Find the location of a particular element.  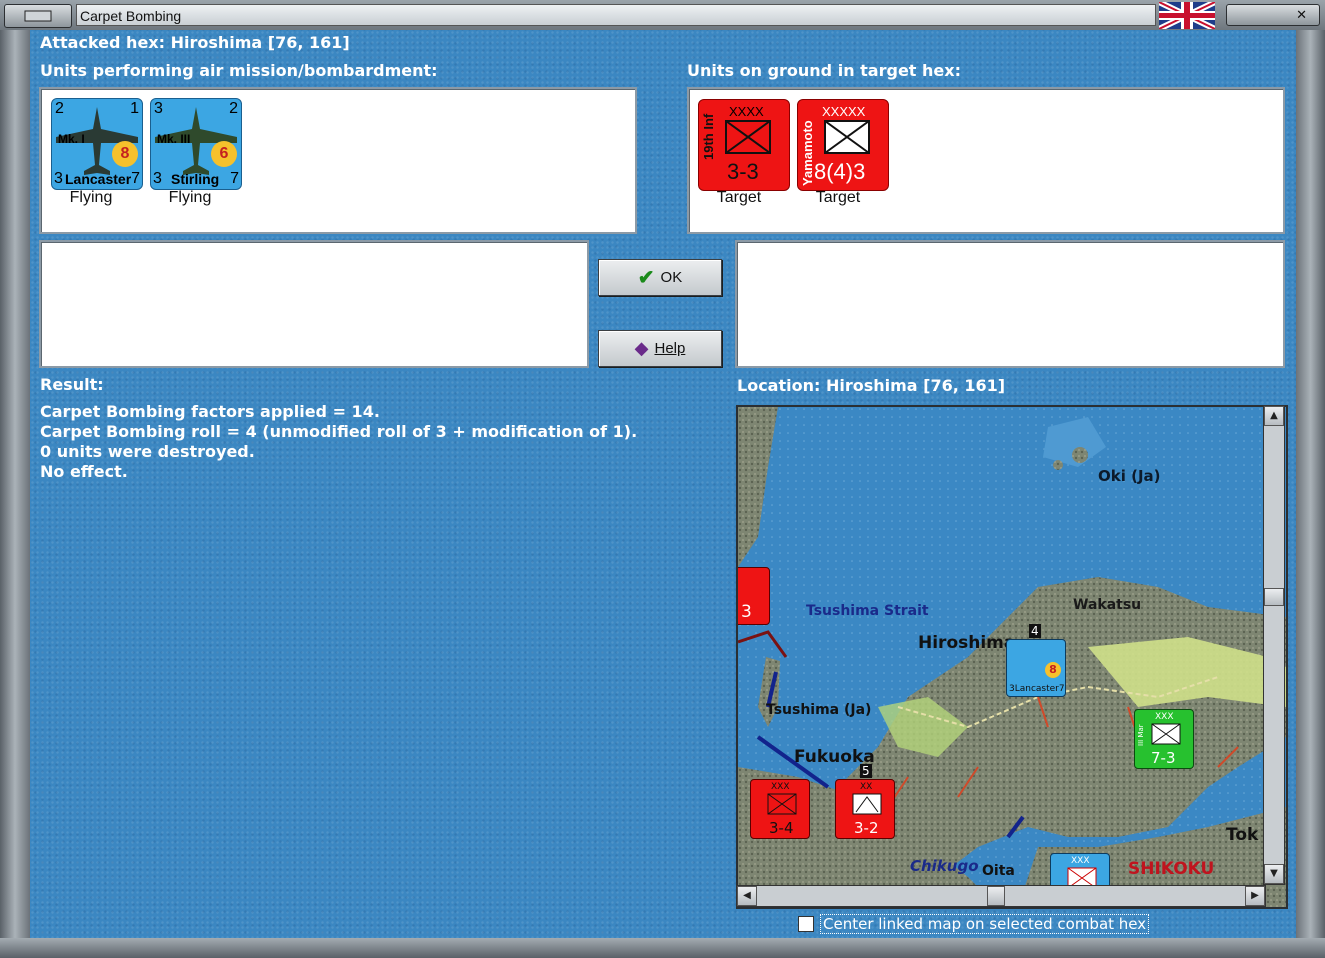

scroll-left-icon: ◀ is located at coordinates (747, 896).